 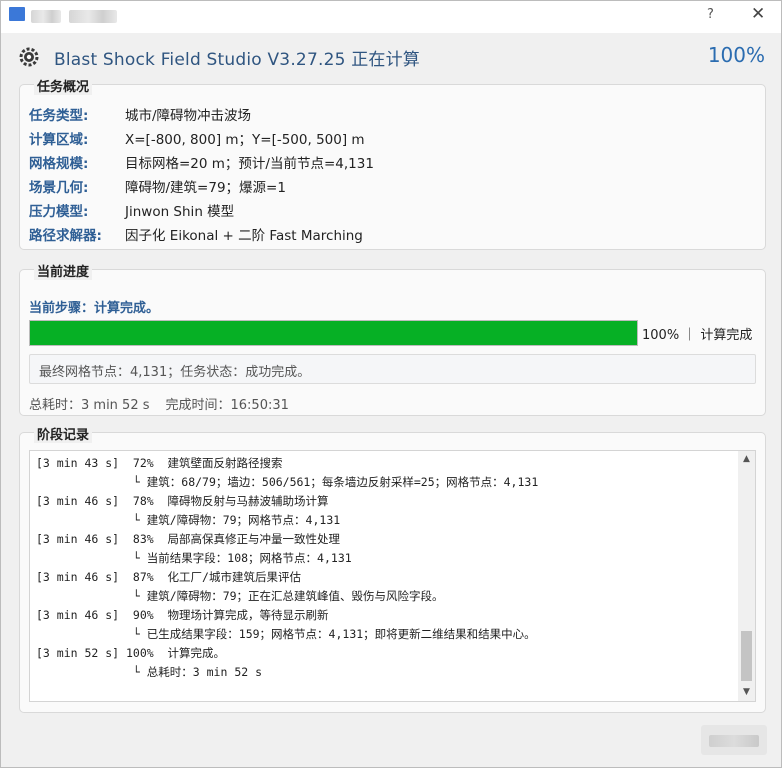 I want to click on group-title: 阶段记录, so click(x=63, y=433).